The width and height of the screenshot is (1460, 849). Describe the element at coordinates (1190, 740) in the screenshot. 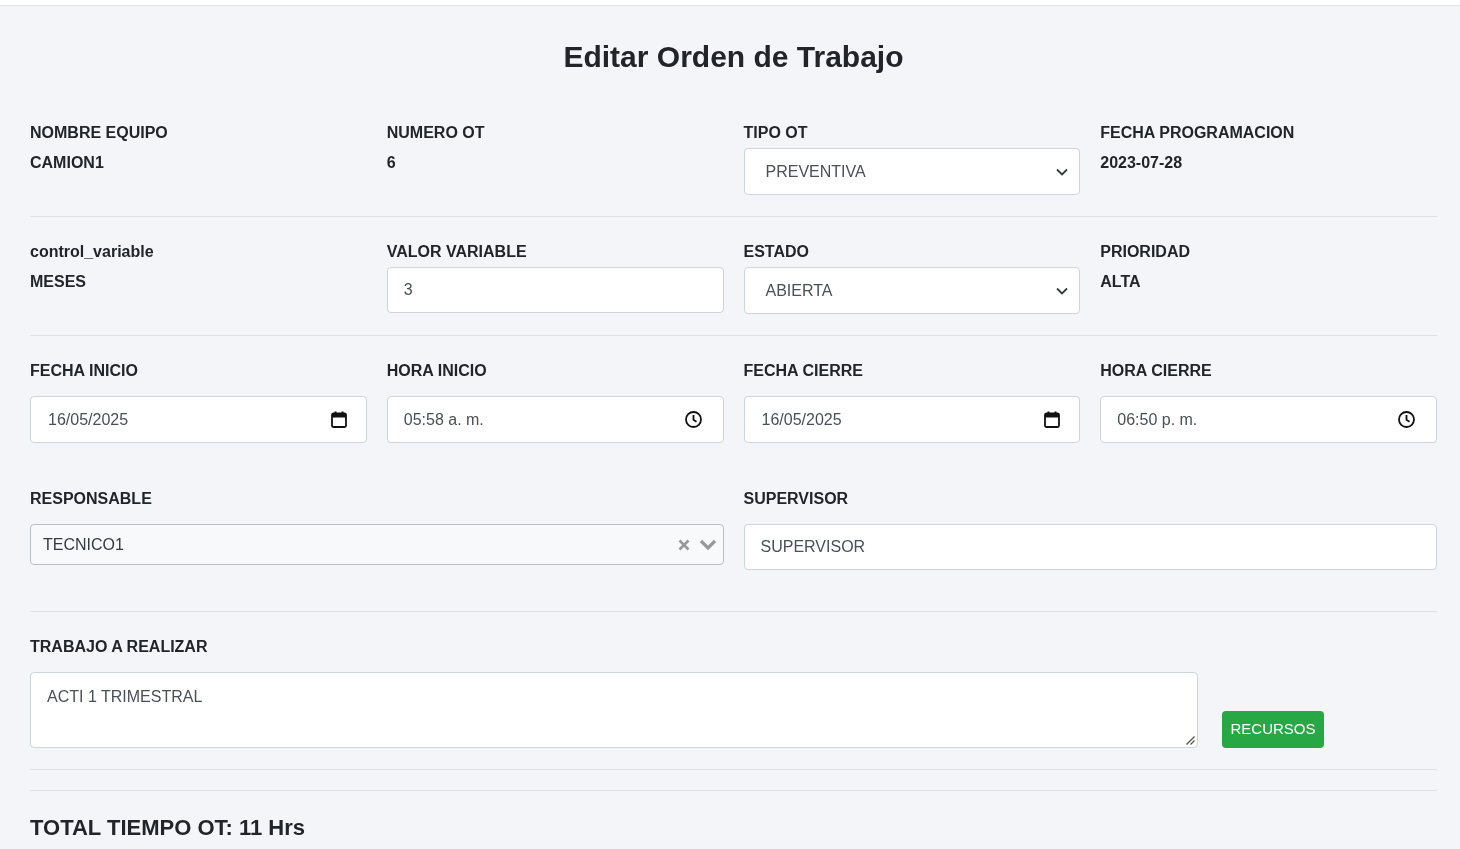

I see `resize-handle-icon` at that location.